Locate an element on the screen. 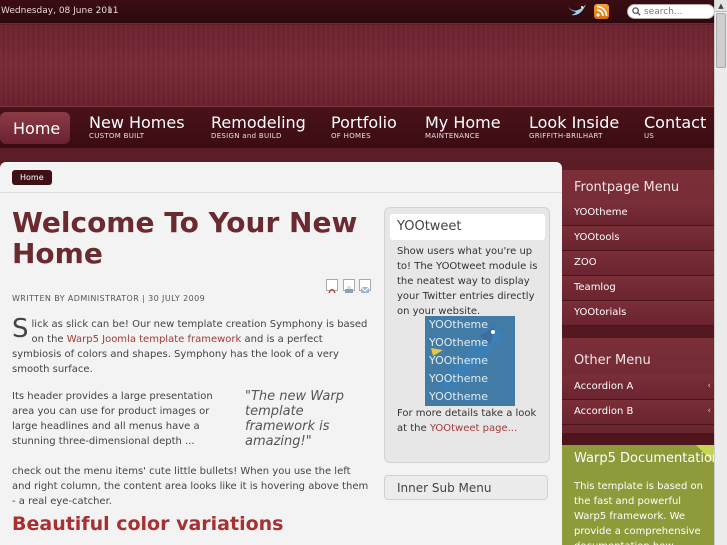 The image size is (727, 545). nav-item-label: Remodeling is located at coordinates (258, 122).